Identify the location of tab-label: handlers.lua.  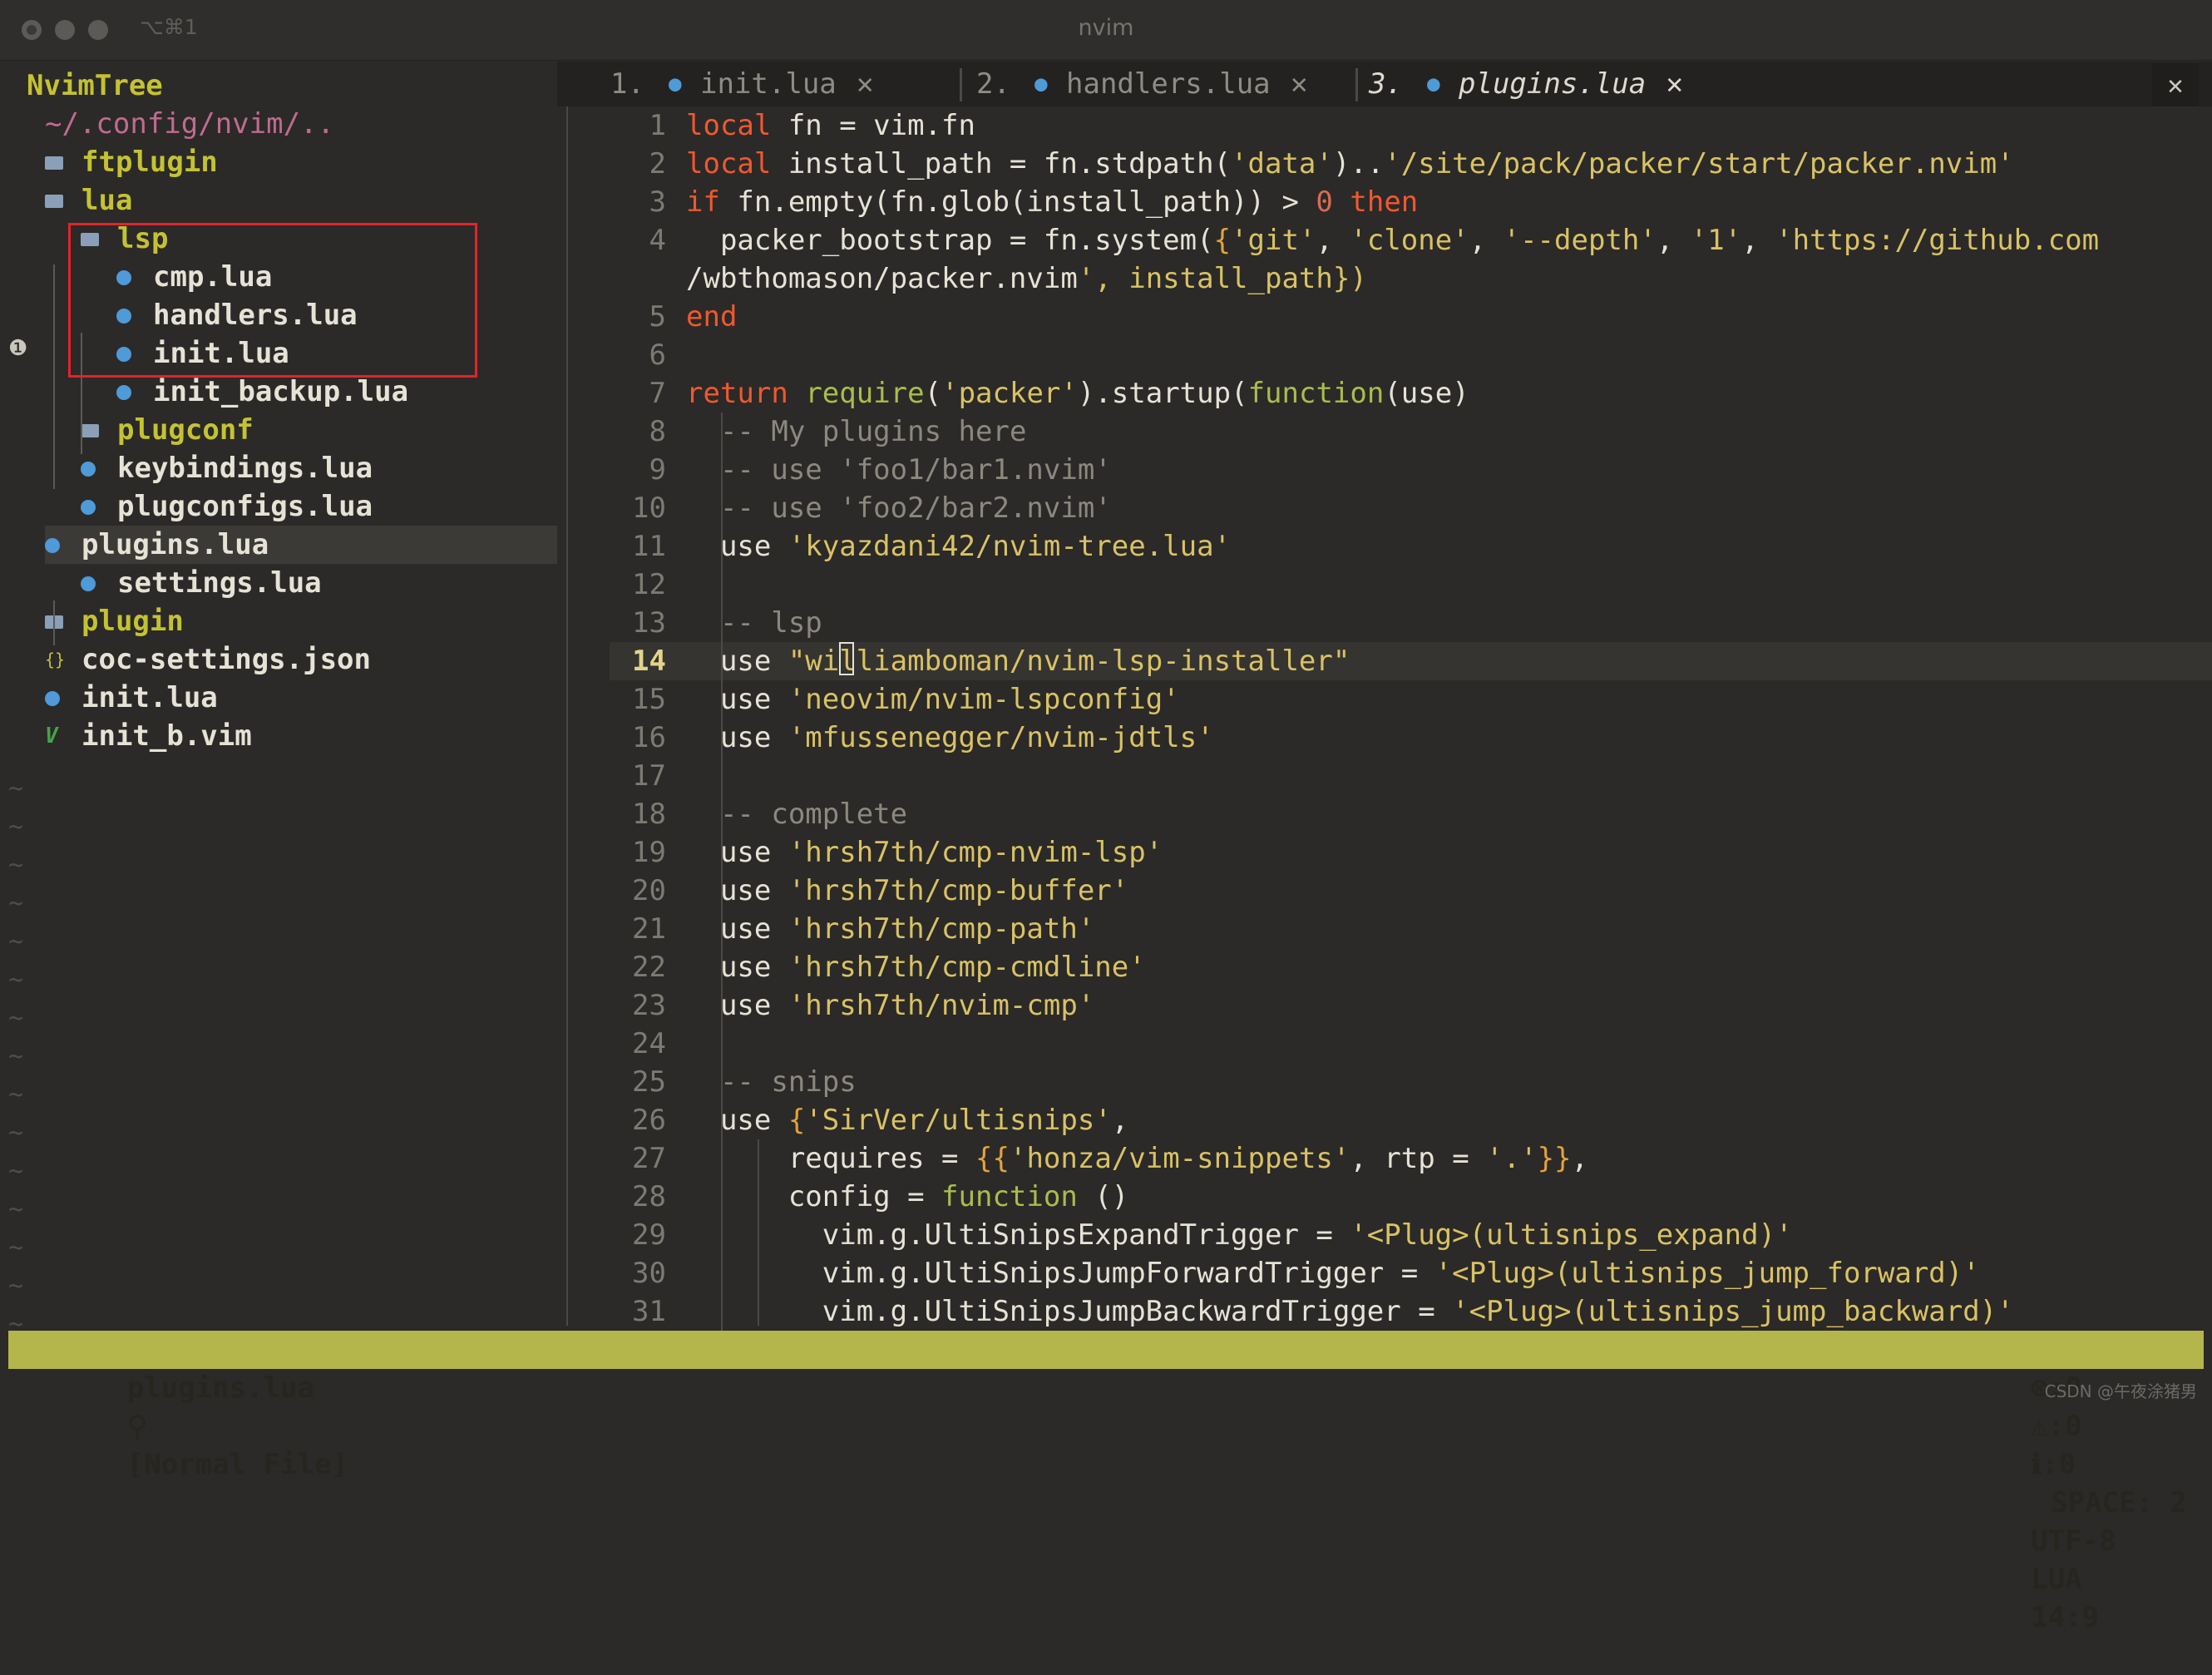
(1168, 84).